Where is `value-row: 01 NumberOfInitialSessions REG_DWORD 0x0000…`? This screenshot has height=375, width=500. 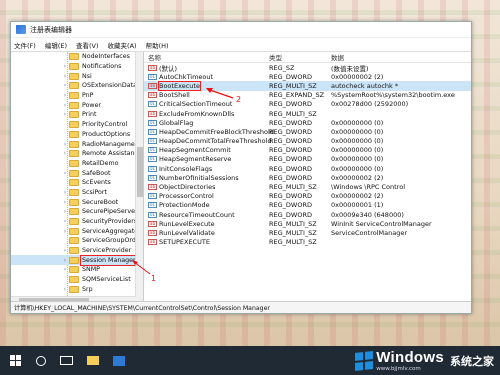 value-row: 01 NumberOfInitialSessions REG_DWORD 0x0000… is located at coordinates (307, 177).